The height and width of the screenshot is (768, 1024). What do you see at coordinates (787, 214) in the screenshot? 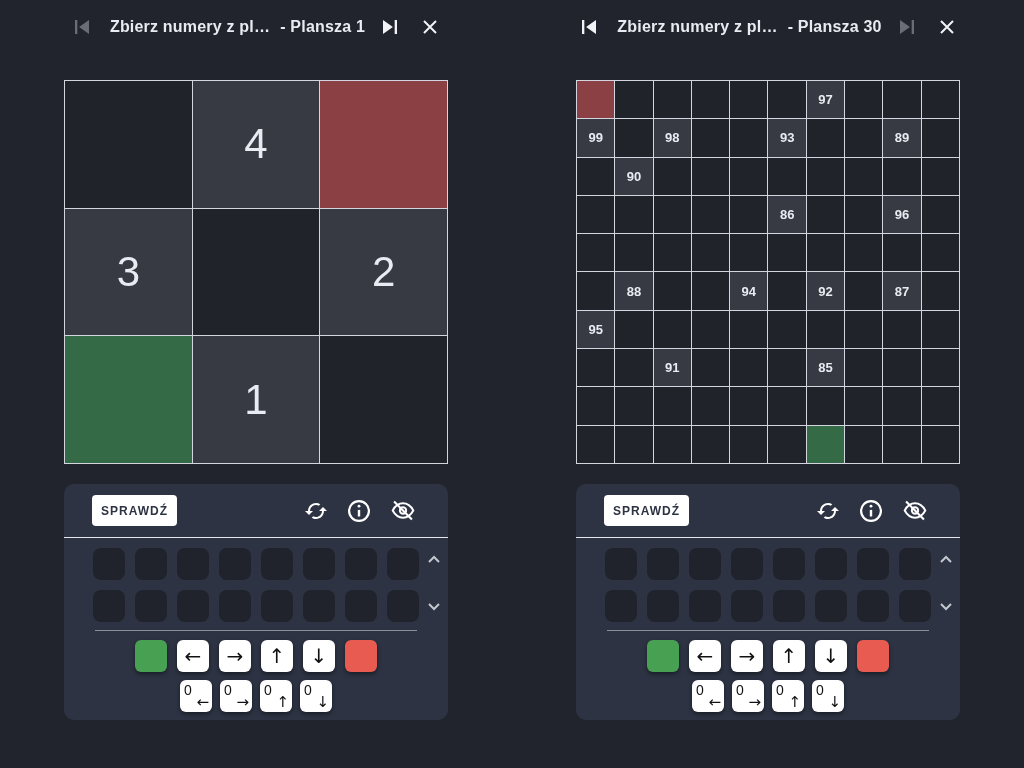
I see `number-tile: 86` at bounding box center [787, 214].